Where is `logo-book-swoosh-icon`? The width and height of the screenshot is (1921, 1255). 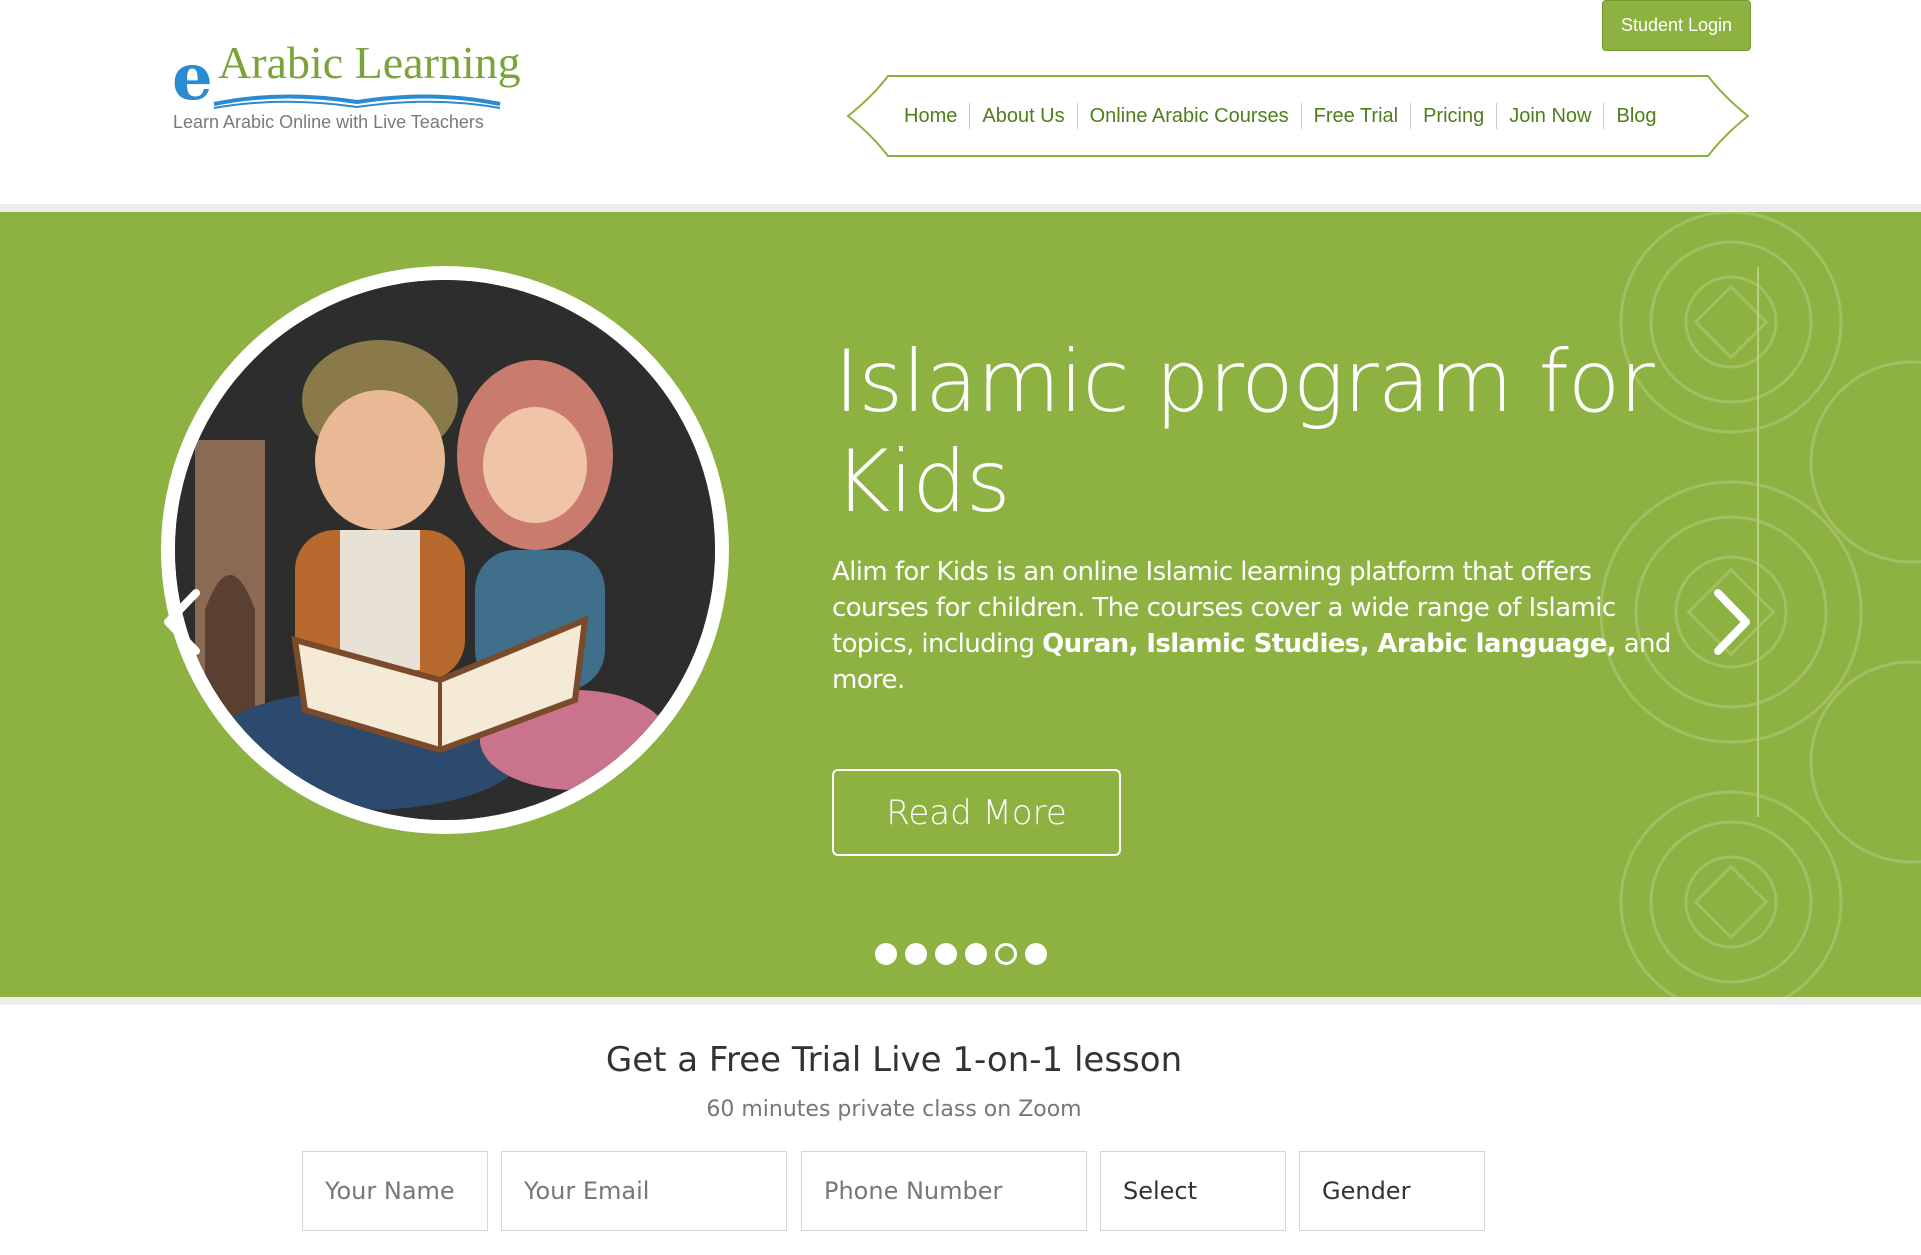
logo-book-swoosh-icon is located at coordinates (357, 101).